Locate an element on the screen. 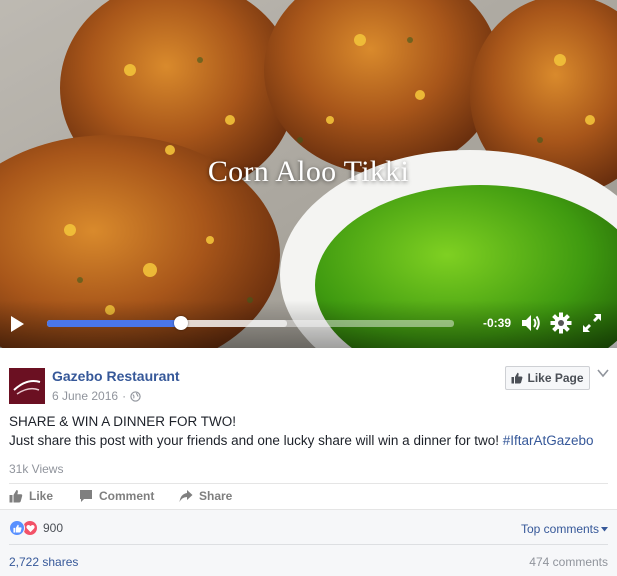  share-button: Share is located at coordinates (205, 496).